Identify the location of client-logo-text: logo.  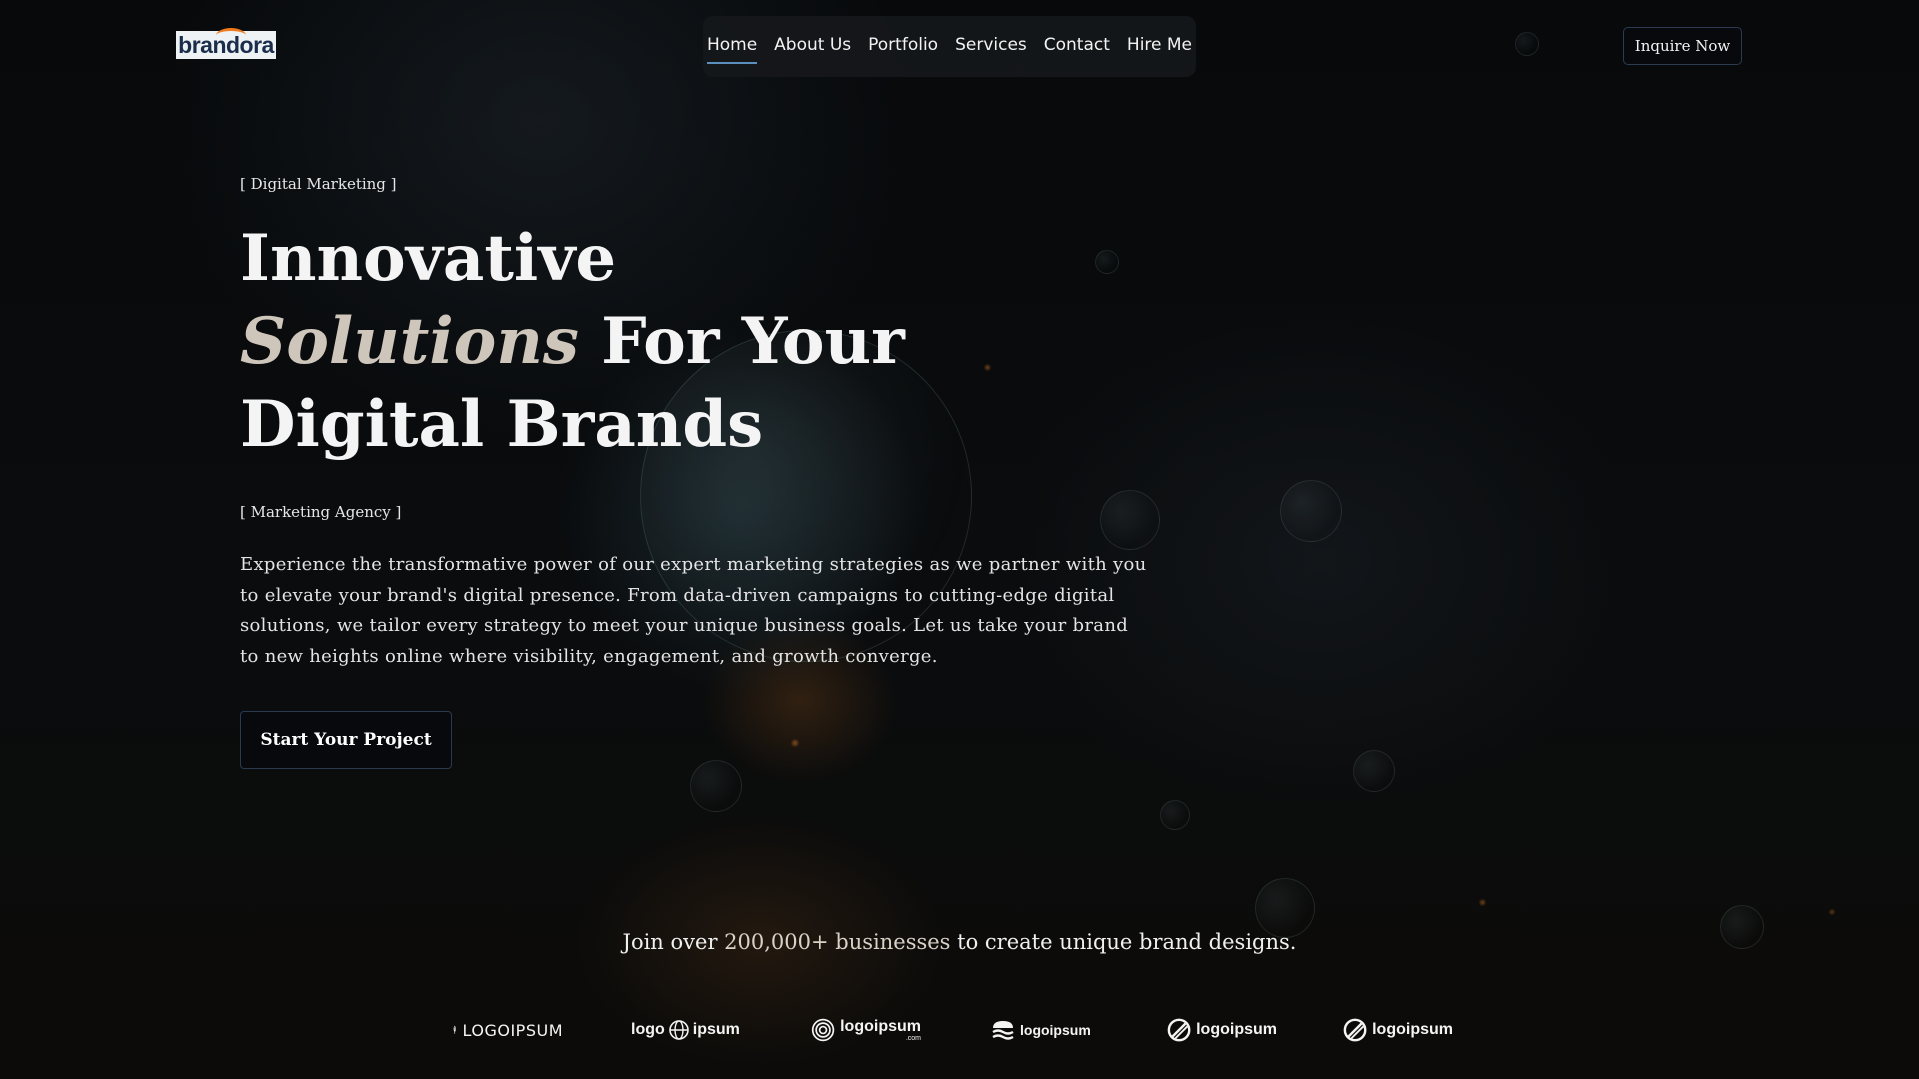
(648, 1029).